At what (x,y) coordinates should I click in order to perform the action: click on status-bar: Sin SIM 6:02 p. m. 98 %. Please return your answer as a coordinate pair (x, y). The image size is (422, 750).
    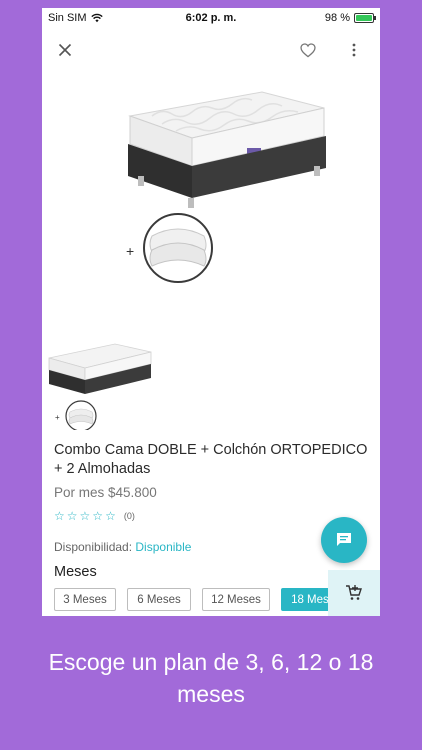
    Looking at the image, I should click on (211, 18).